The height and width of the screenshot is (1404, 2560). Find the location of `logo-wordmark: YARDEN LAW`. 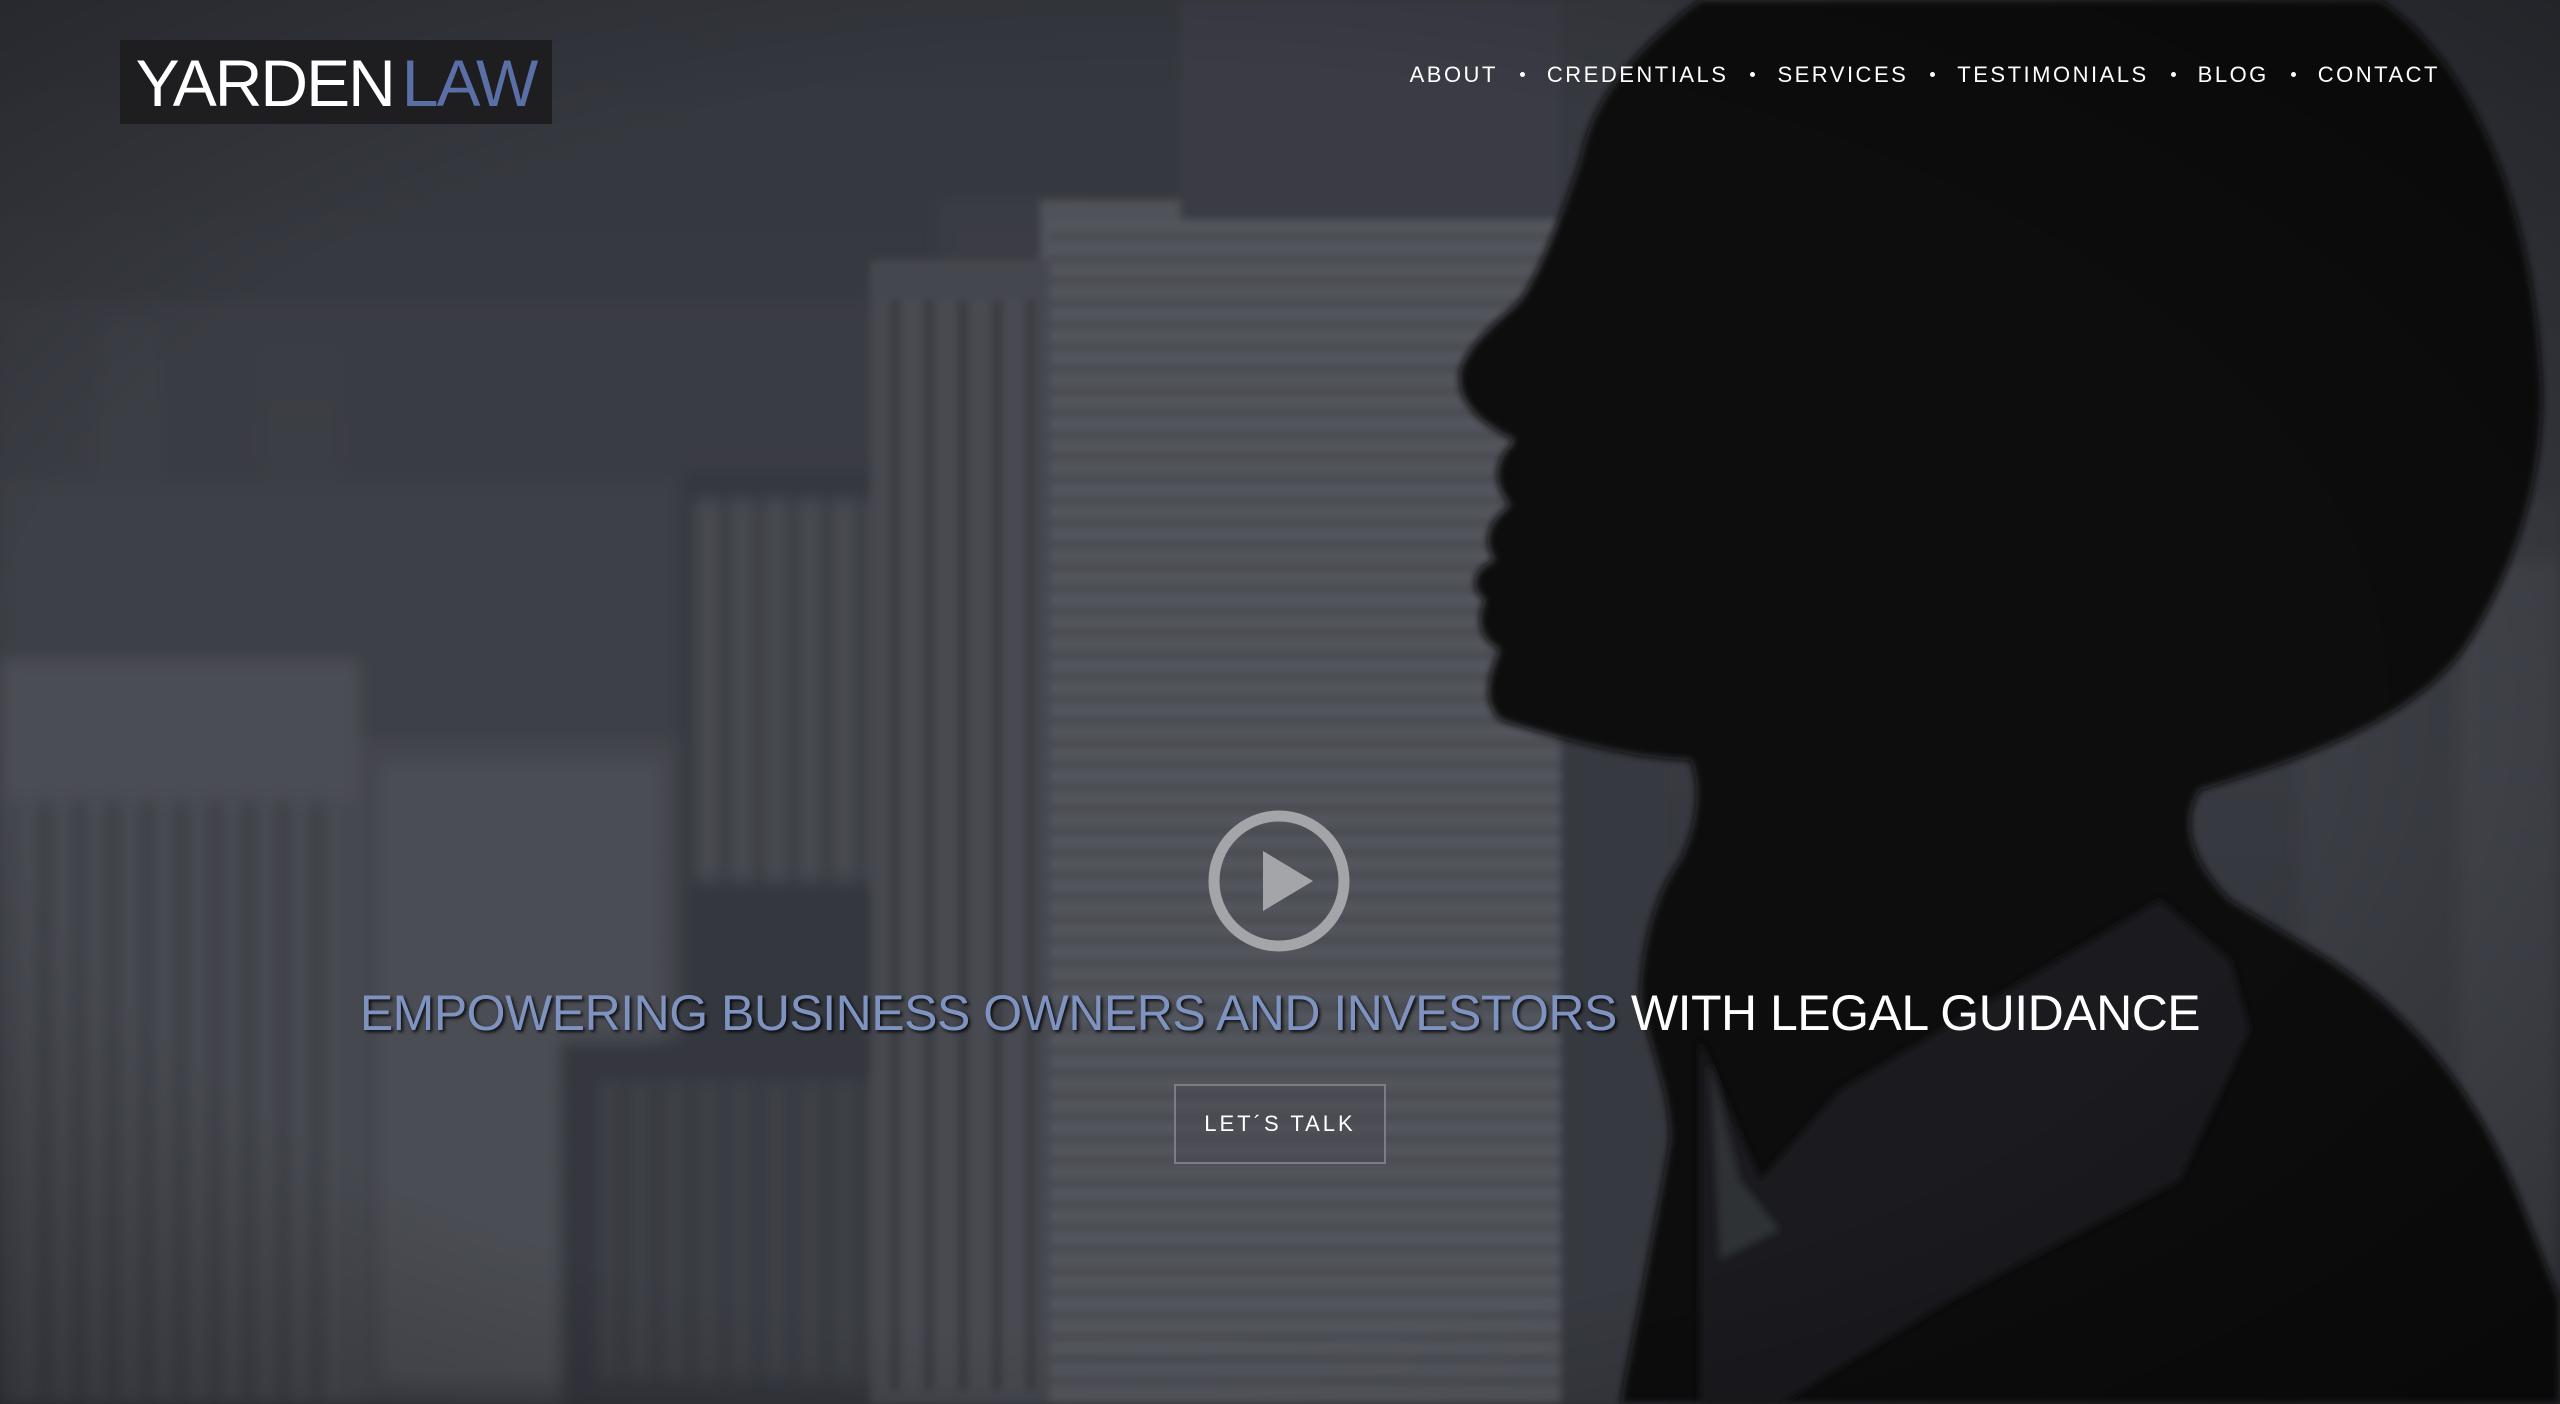

logo-wordmark: YARDEN LAW is located at coordinates (337, 83).